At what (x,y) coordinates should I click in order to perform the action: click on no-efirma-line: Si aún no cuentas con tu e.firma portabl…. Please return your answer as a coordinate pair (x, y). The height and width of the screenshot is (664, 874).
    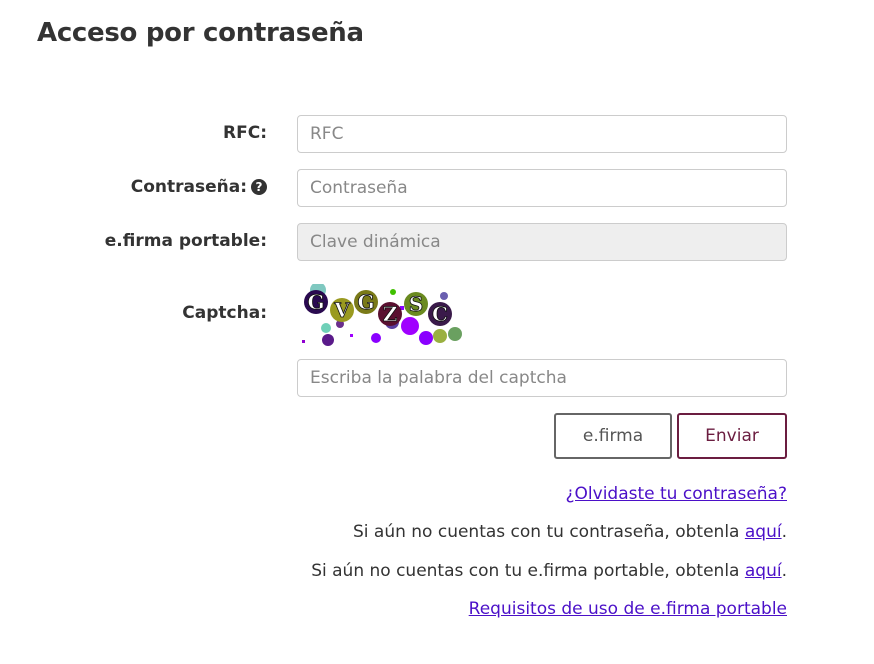
    Looking at the image, I should click on (549, 571).